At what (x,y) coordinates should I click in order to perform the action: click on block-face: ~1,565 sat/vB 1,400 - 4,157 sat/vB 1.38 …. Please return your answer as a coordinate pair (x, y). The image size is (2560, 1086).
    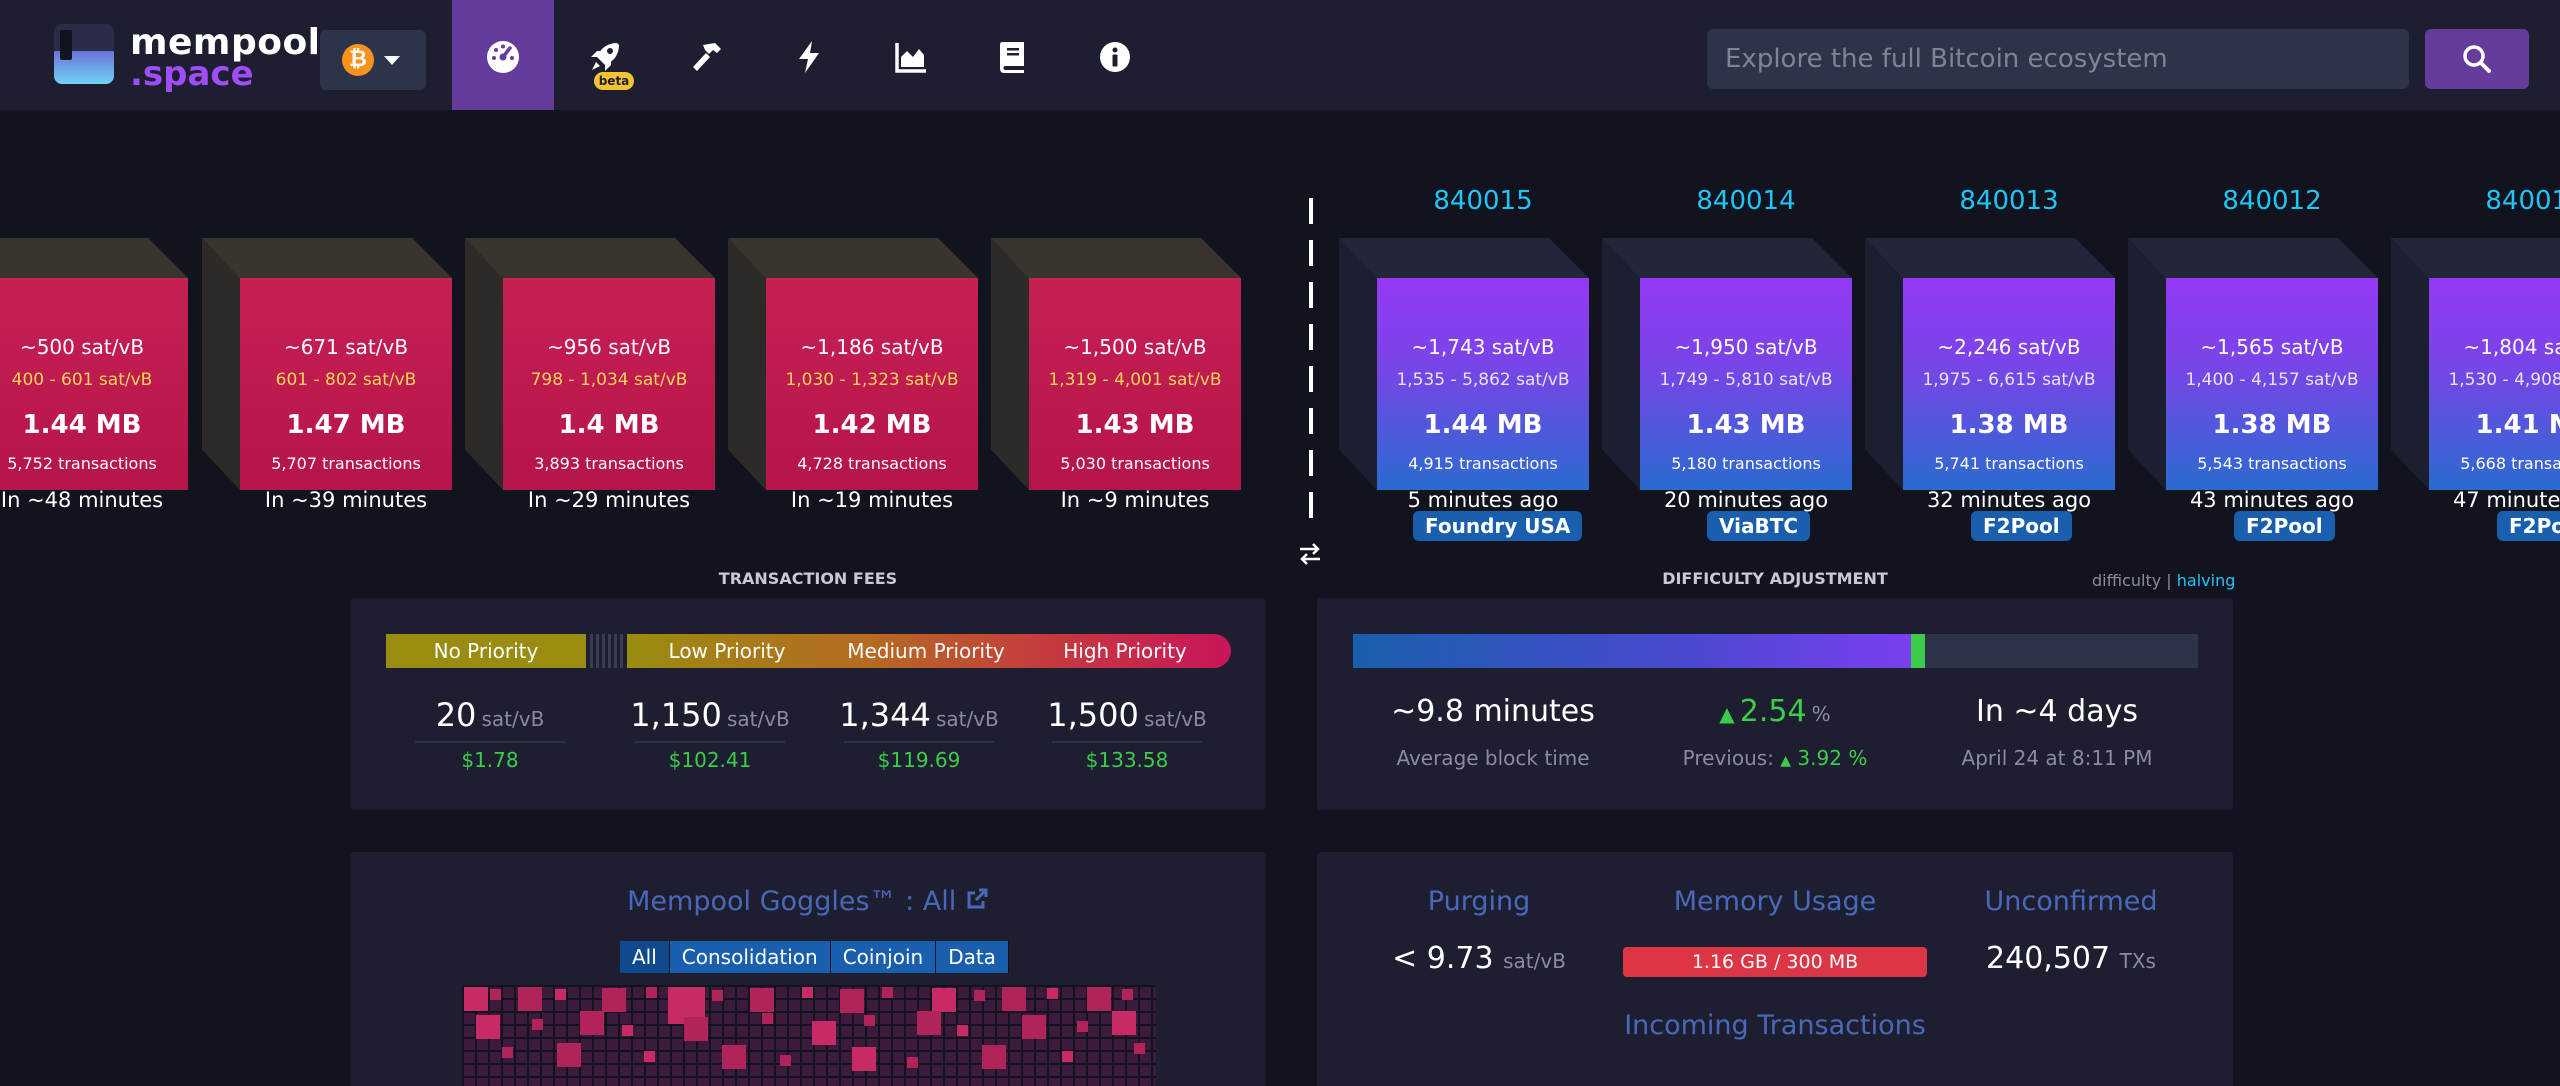
    Looking at the image, I should click on (2272, 395).